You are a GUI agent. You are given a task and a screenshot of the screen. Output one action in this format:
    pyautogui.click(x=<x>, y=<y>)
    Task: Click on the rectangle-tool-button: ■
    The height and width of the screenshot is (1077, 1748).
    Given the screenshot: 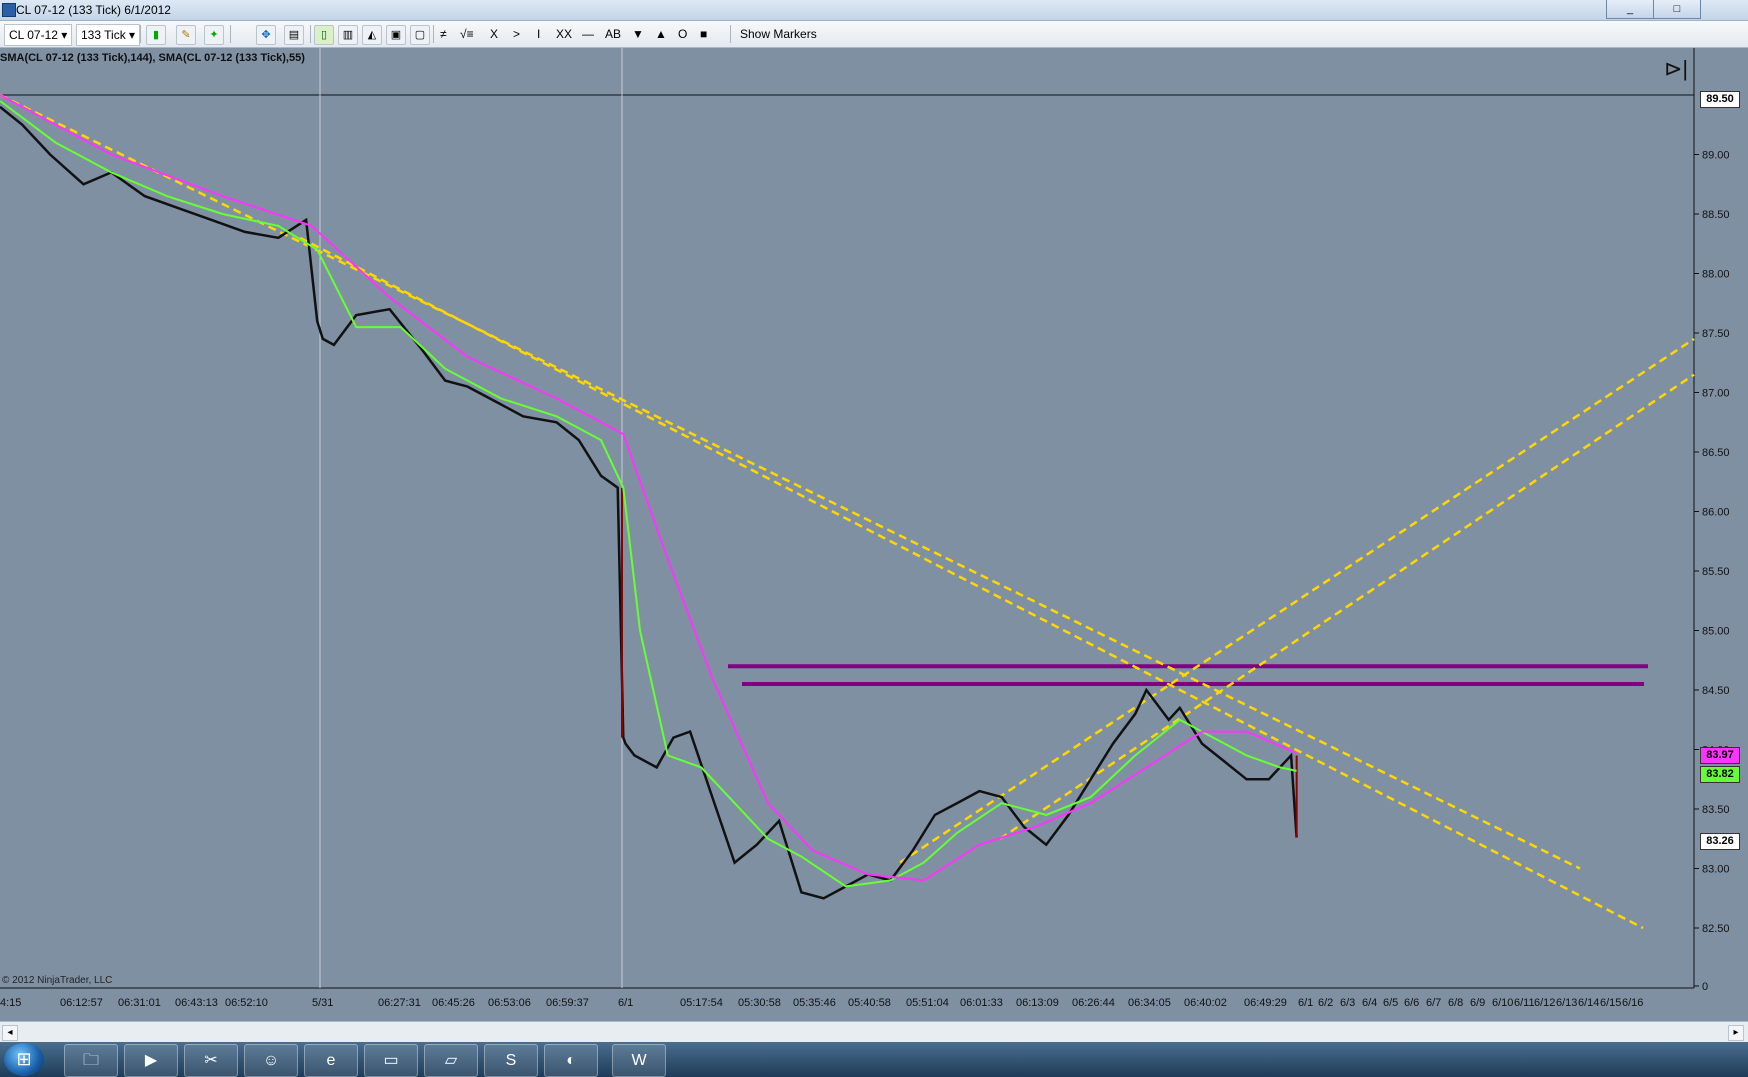 What is the action you would take?
    pyautogui.click(x=703, y=34)
    